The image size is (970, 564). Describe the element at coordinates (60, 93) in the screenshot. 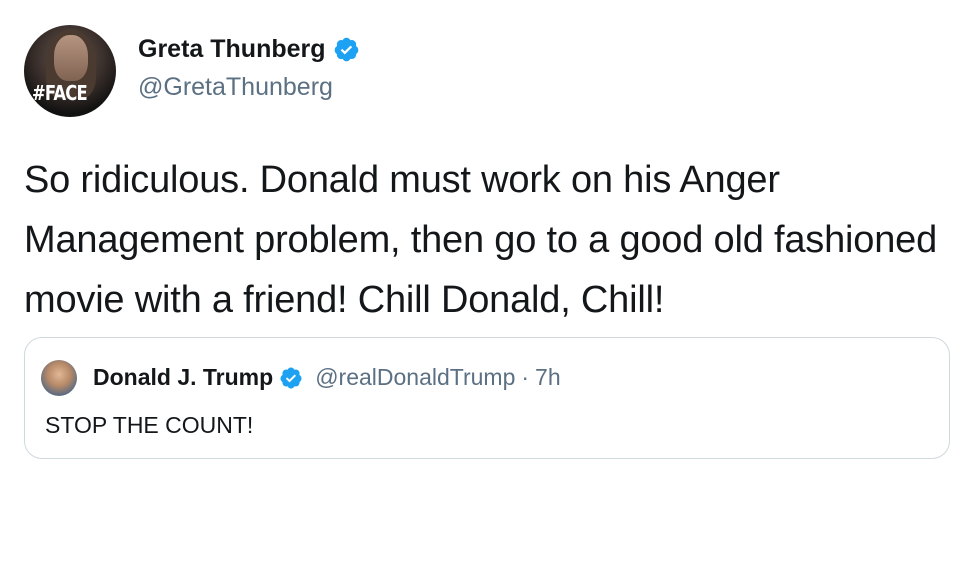

I see `avatar-overlay-text: #FACE` at that location.